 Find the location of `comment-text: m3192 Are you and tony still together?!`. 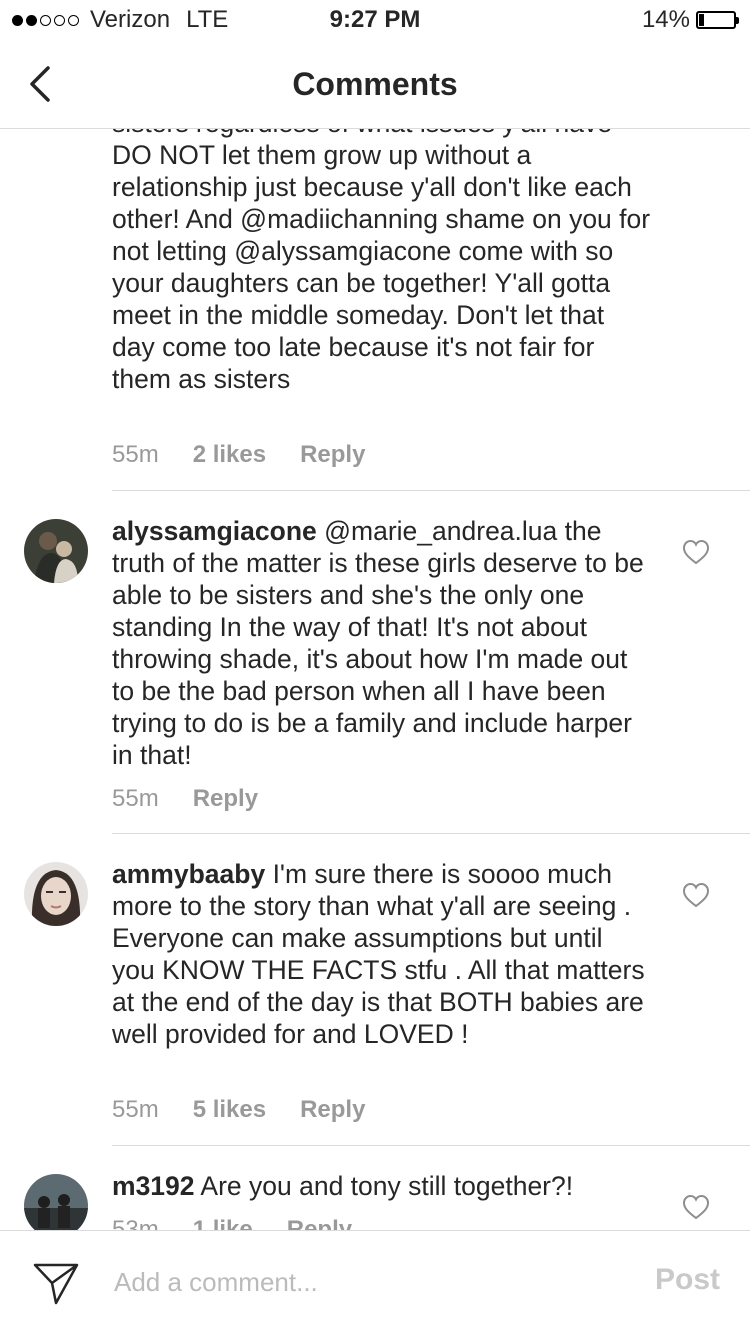

comment-text: m3192 Are you and tony still together?! is located at coordinates (343, 1186).